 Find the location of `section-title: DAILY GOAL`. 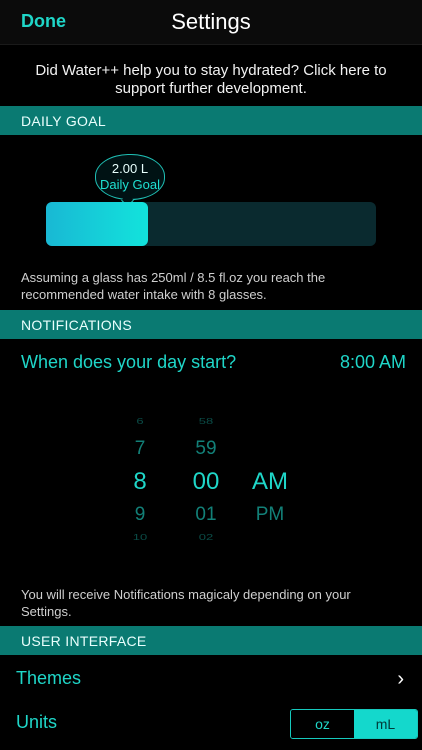

section-title: DAILY GOAL is located at coordinates (63, 121).